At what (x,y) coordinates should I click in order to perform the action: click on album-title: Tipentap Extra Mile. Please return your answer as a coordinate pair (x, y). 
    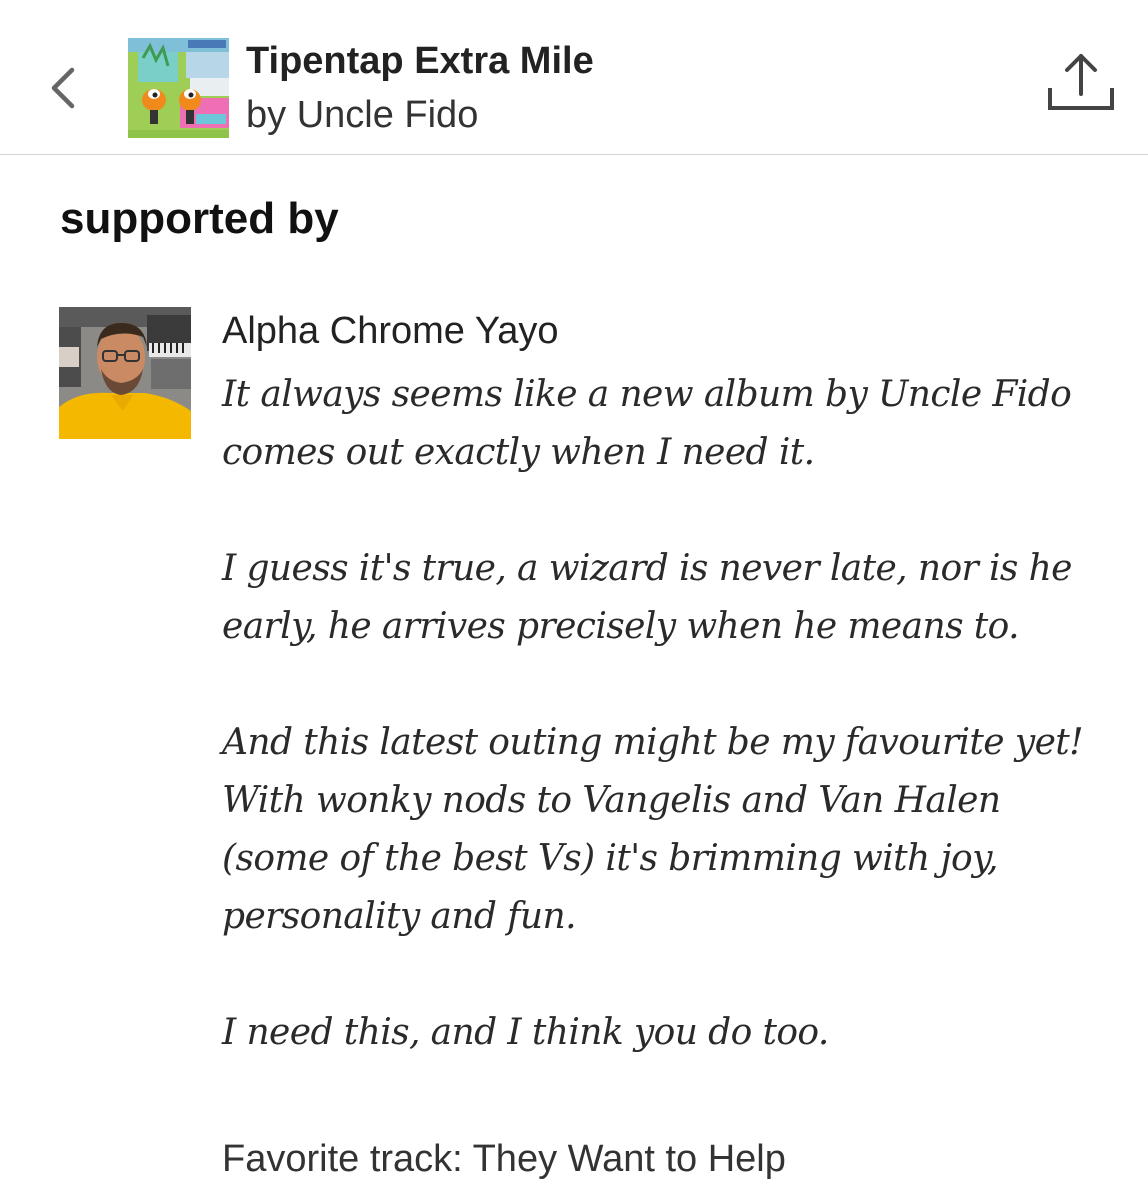
    Looking at the image, I should click on (420, 61).